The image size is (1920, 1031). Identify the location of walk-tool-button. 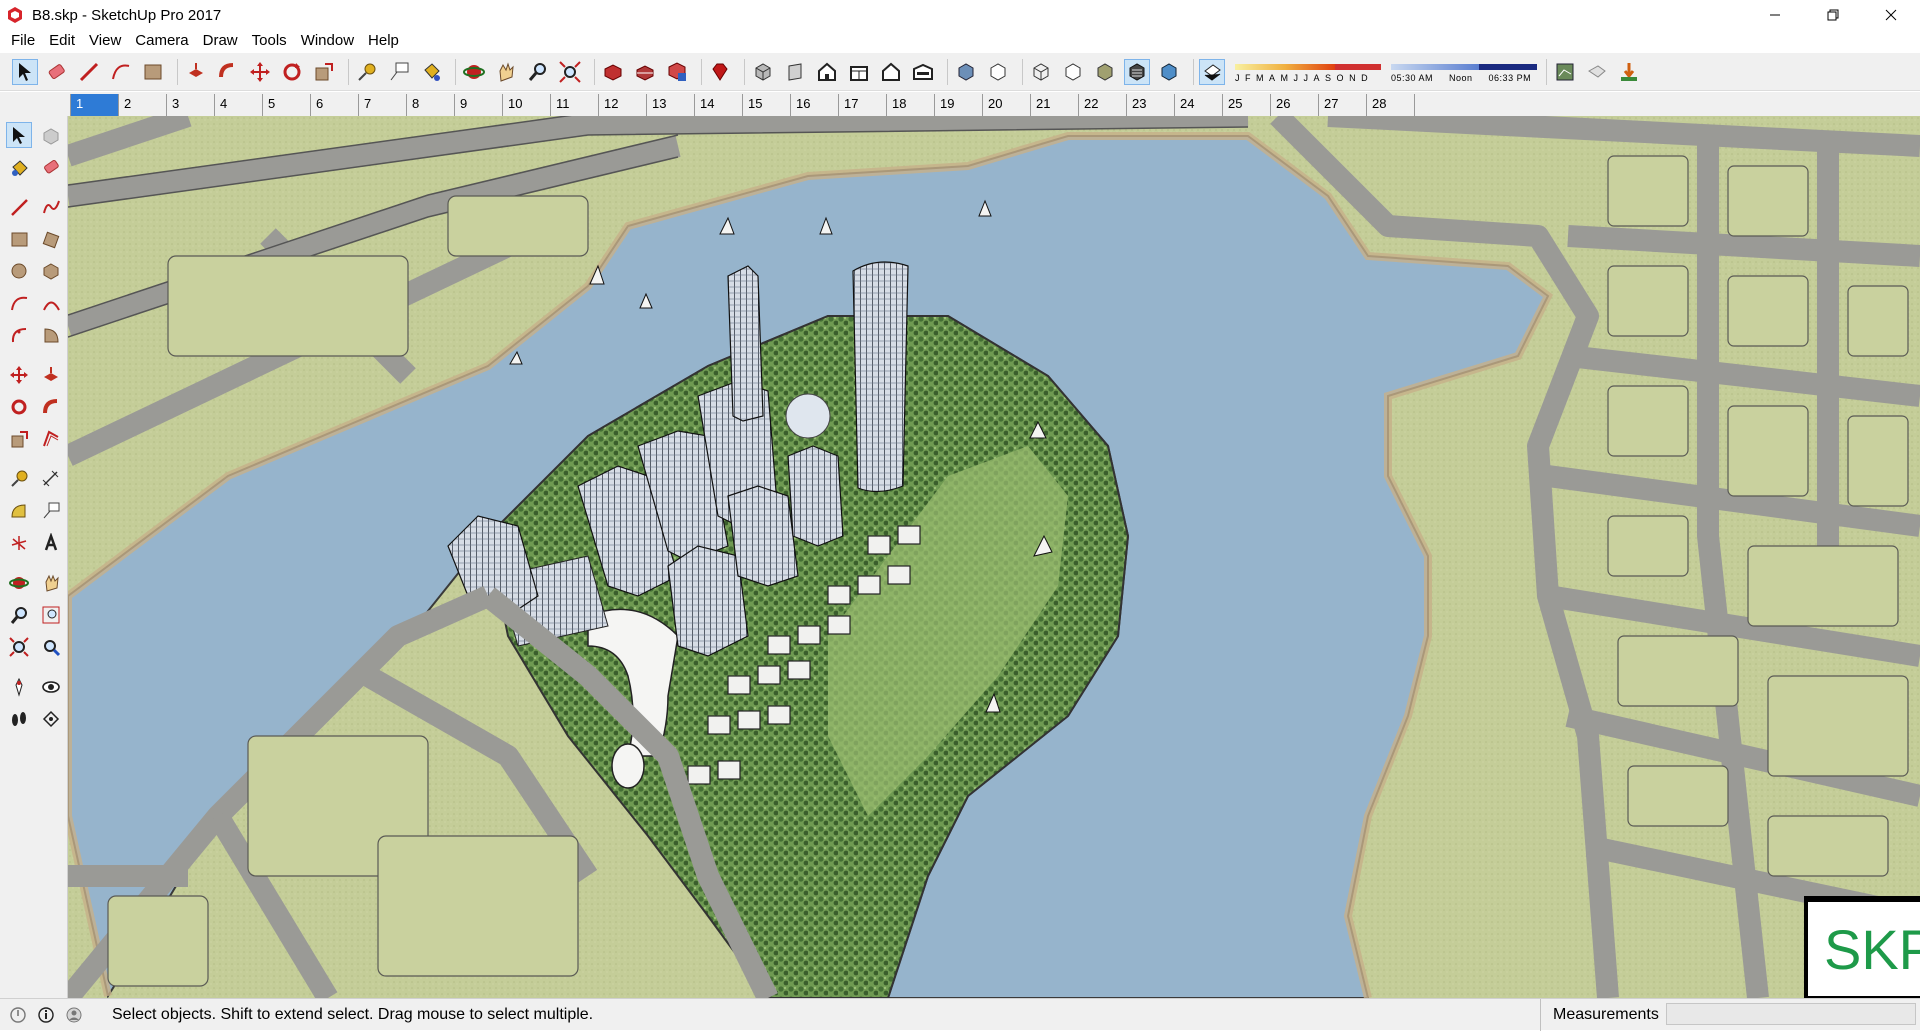
(19, 719).